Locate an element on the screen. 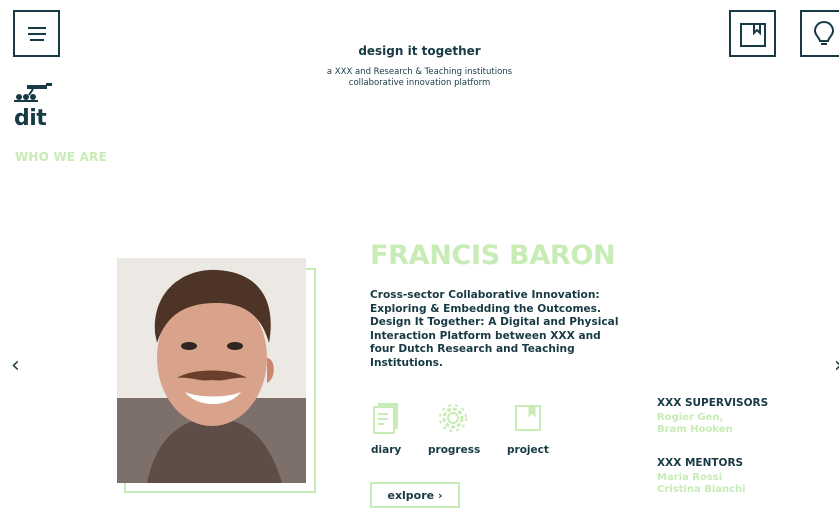 The width and height of the screenshot is (839, 508). project-tile is located at coordinates (528, 418).